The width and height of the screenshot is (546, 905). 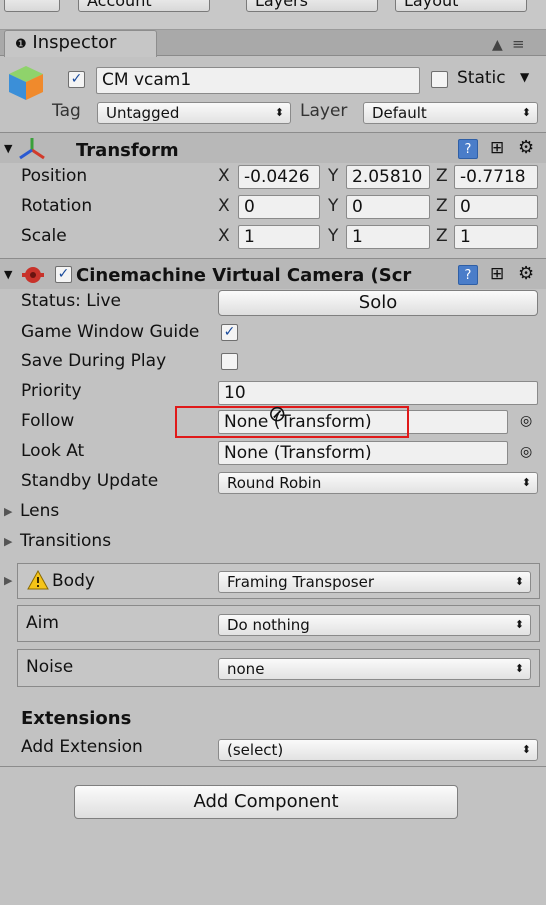 I want to click on status-label: Status: Live, so click(x=71, y=301).